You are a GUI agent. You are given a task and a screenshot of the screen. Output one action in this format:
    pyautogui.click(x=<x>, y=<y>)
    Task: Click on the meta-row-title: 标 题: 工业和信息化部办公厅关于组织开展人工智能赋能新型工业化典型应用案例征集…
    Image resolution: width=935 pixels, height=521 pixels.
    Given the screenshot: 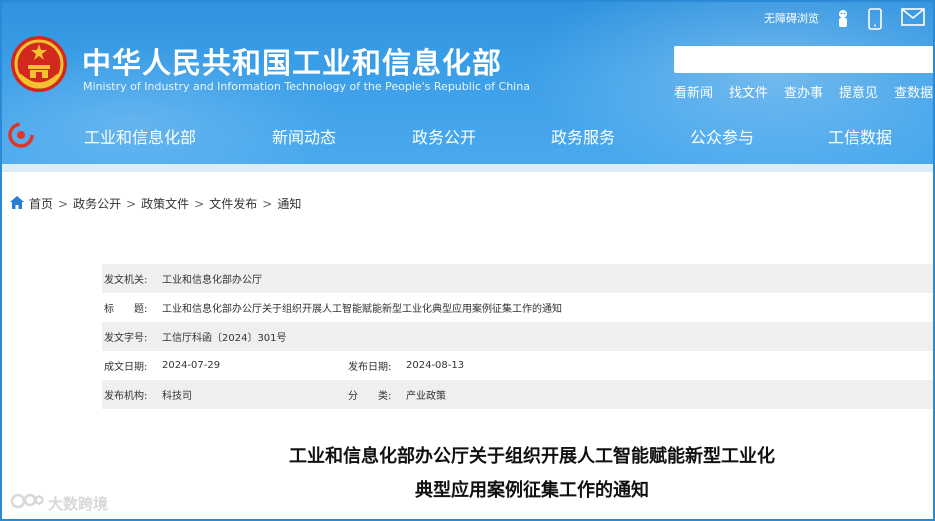 What is the action you would take?
    pyautogui.click(x=517, y=307)
    